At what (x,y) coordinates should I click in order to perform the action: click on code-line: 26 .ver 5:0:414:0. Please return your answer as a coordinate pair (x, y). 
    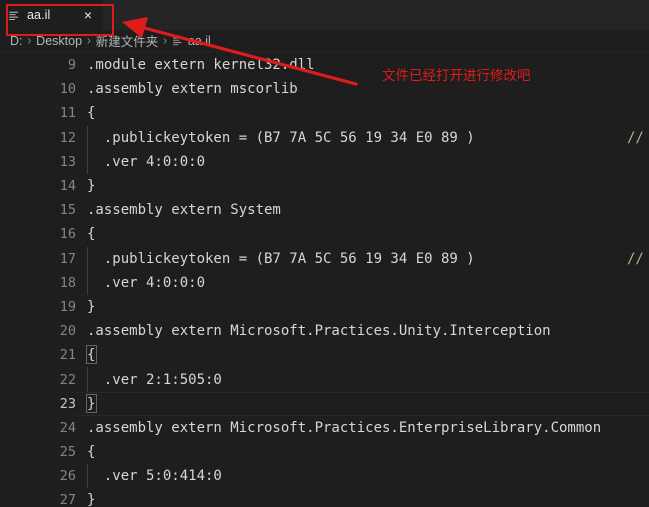
    Looking at the image, I should click on (324, 476).